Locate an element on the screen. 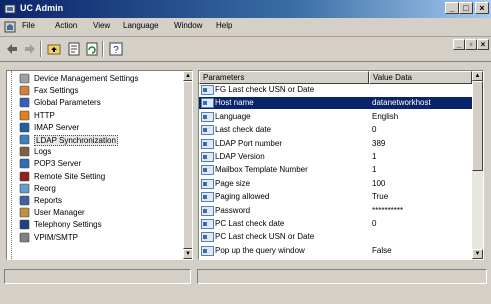  params-scrollbar: ▲ ▼ is located at coordinates (477, 165).